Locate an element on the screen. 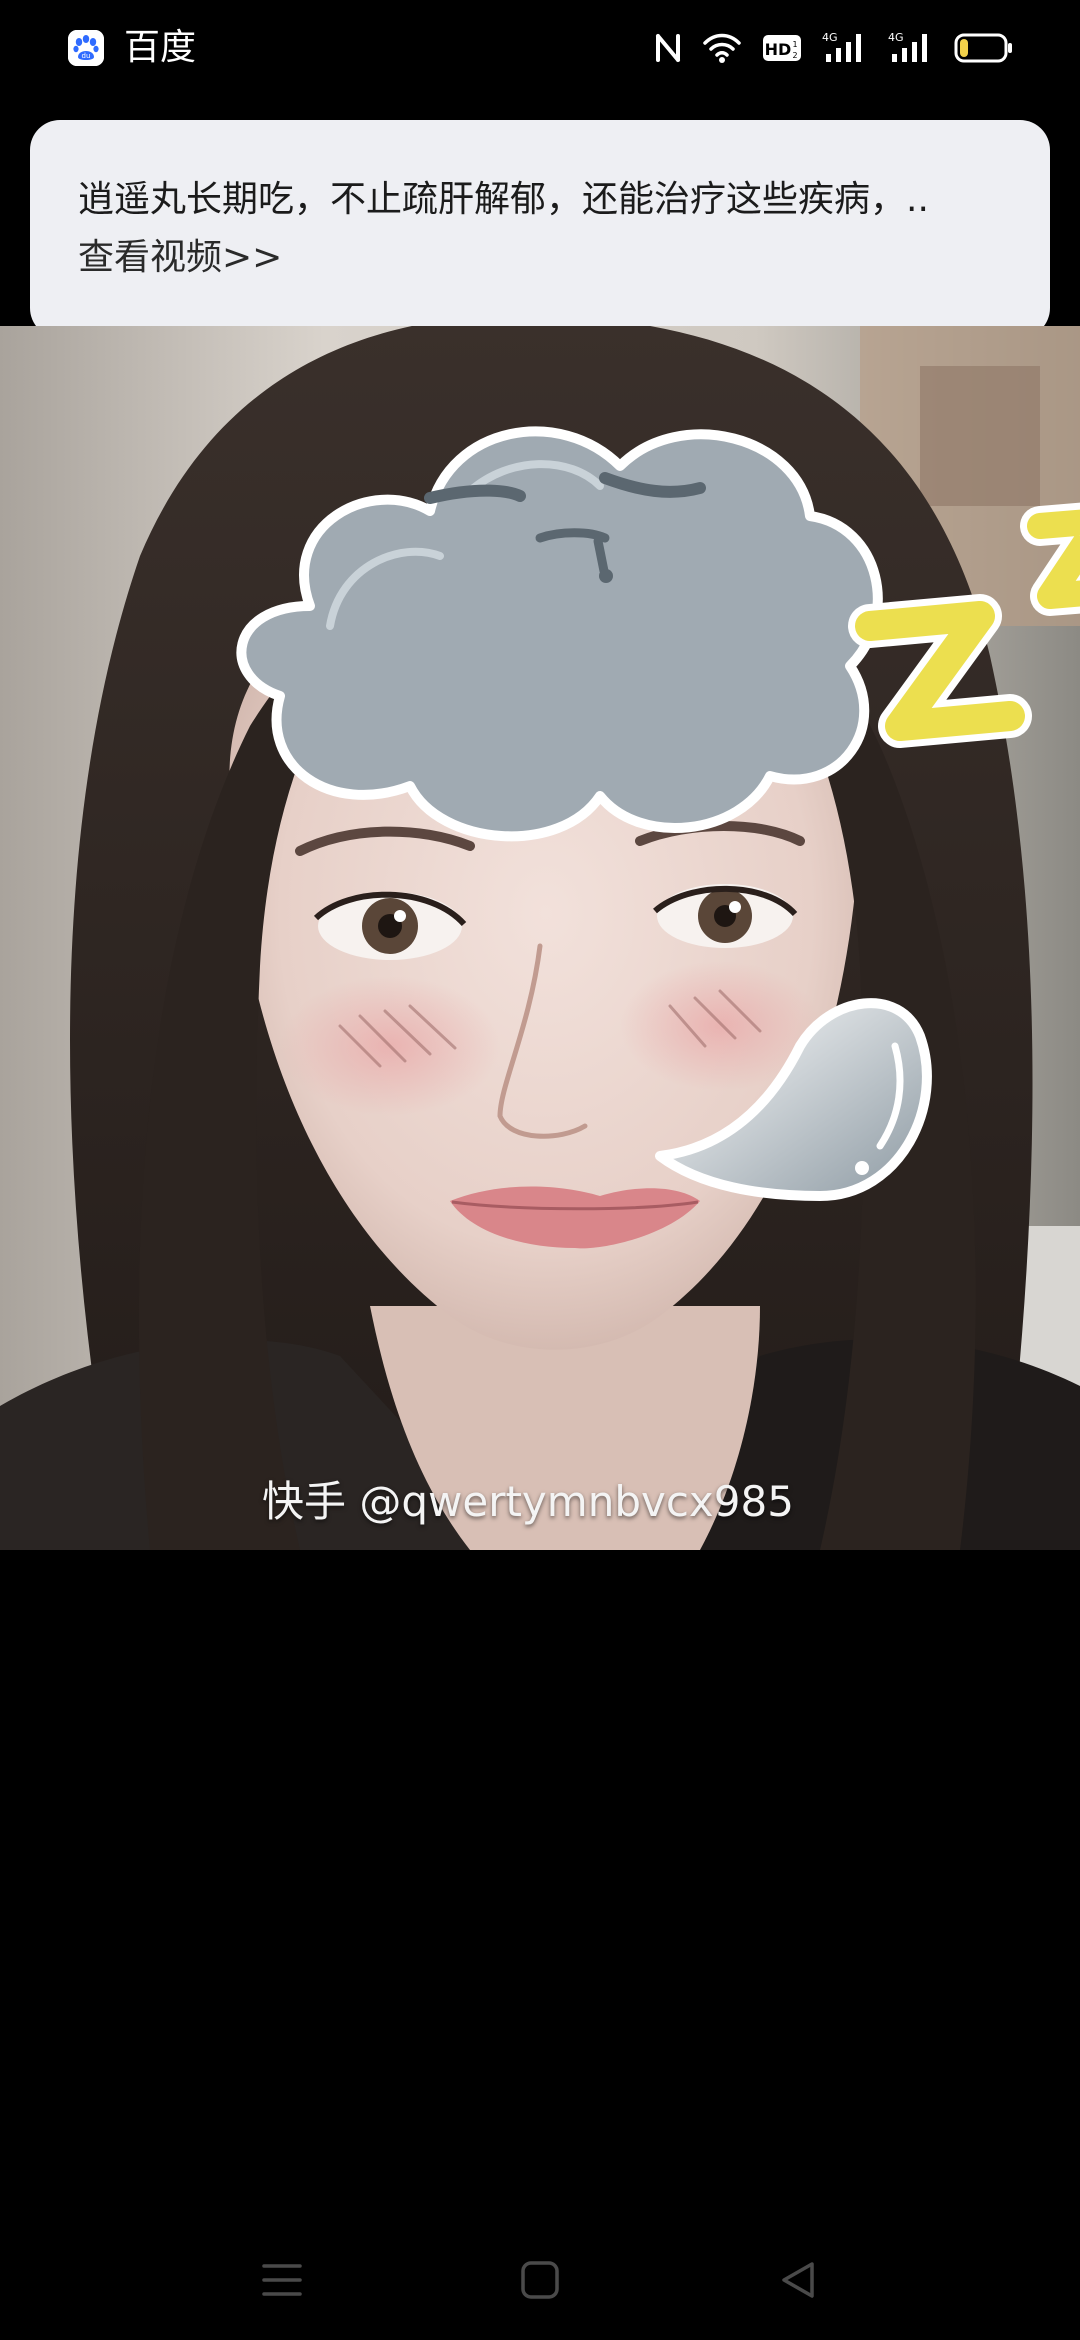 This screenshot has width=1080, height=2340. battery-icon is located at coordinates (984, 48).